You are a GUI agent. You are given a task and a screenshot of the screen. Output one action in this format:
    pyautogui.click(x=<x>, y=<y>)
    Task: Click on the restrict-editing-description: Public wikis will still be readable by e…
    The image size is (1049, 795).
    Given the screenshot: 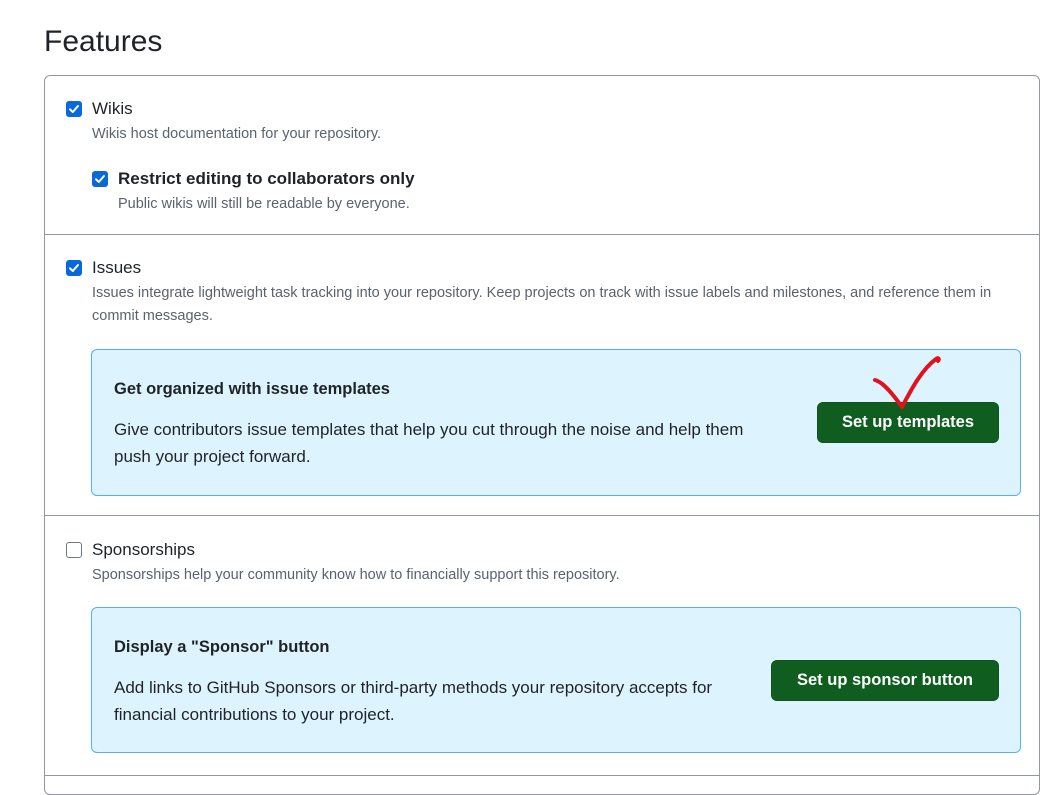 What is the action you would take?
    pyautogui.click(x=264, y=204)
    